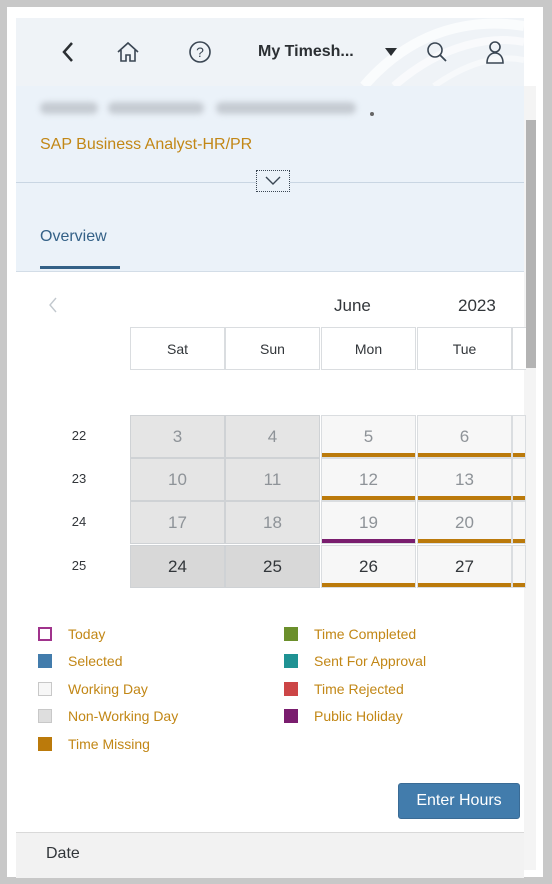  I want to click on calendar-day: 26, so click(368, 566).